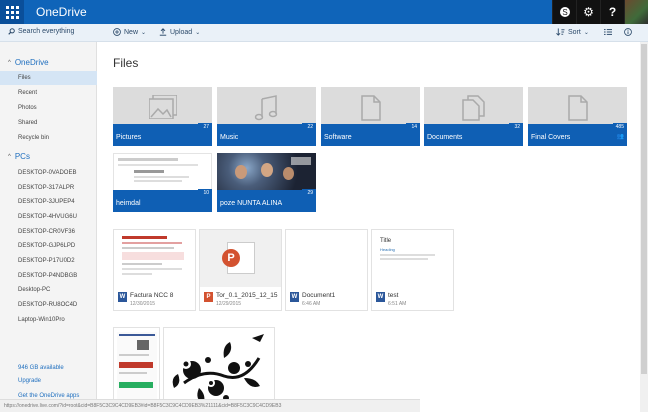  I want to click on file-card-test: Title Heading W test 6:51 AM, so click(412, 270).